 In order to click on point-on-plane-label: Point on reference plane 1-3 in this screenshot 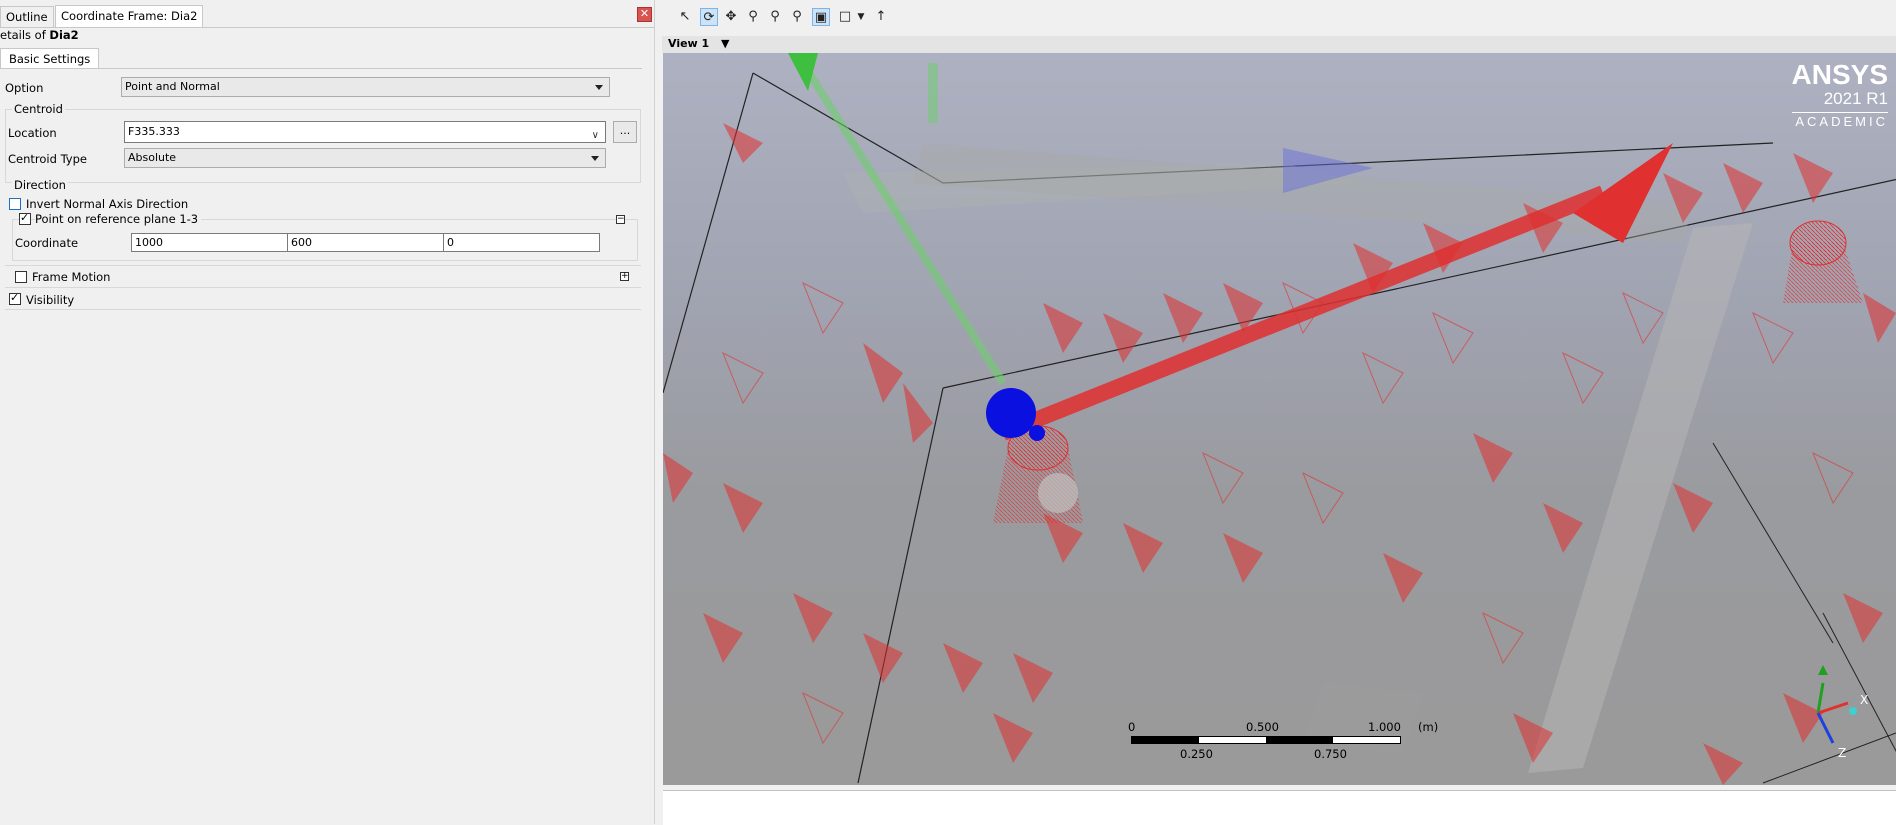, I will do `click(118, 219)`.